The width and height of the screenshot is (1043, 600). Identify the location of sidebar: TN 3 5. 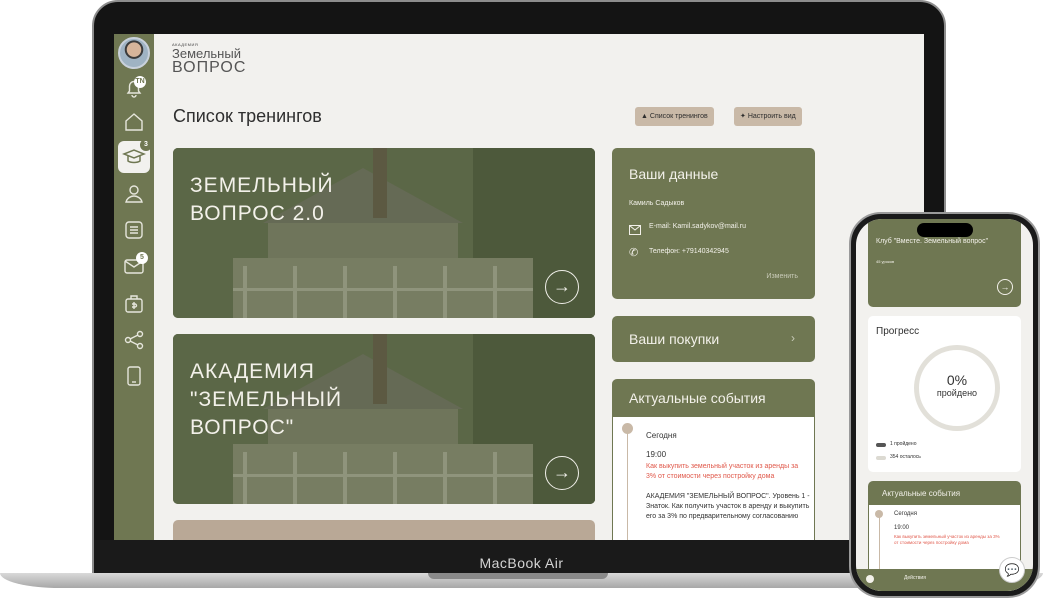
(134, 287).